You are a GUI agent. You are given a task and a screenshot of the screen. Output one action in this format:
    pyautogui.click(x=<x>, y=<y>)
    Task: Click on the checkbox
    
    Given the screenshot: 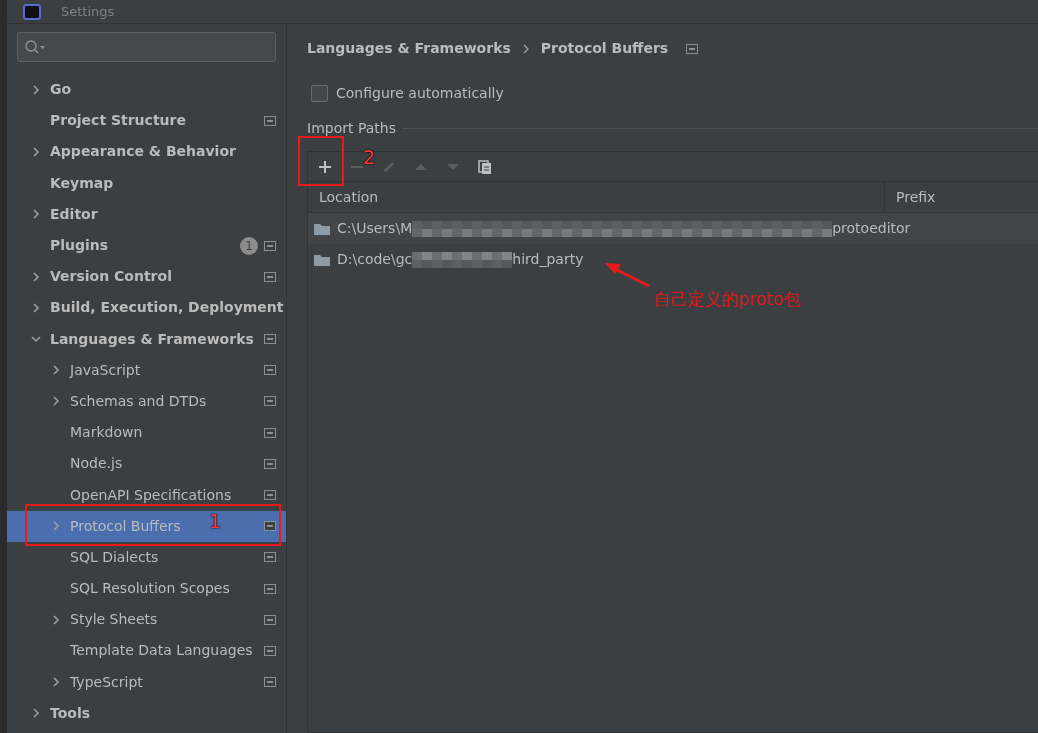 What is the action you would take?
    pyautogui.click(x=319, y=93)
    